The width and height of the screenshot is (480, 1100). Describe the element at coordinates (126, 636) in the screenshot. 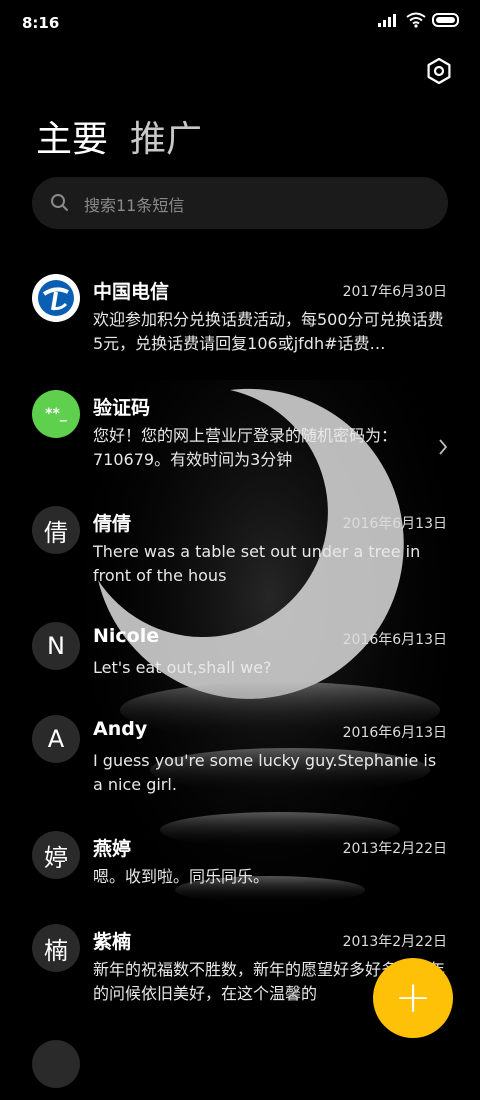

I see `sender-name: Nicole` at that location.